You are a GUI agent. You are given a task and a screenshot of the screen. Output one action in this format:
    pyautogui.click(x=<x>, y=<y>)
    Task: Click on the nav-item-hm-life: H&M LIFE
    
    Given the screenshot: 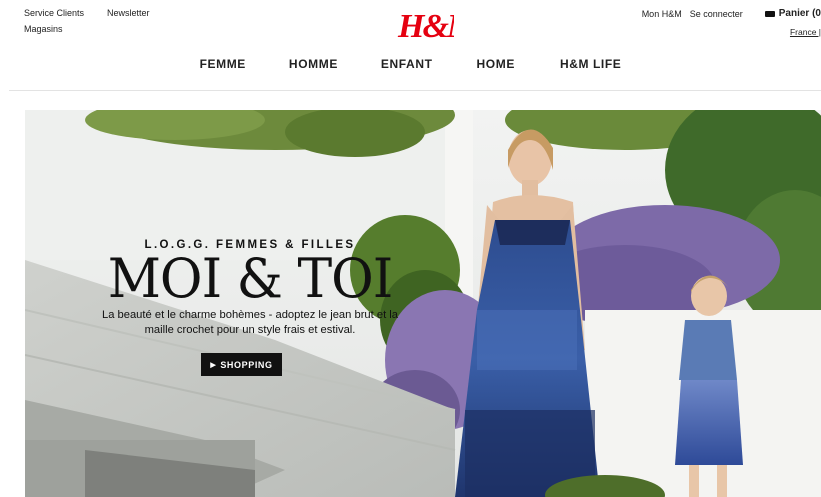 What is the action you would take?
    pyautogui.click(x=590, y=64)
    